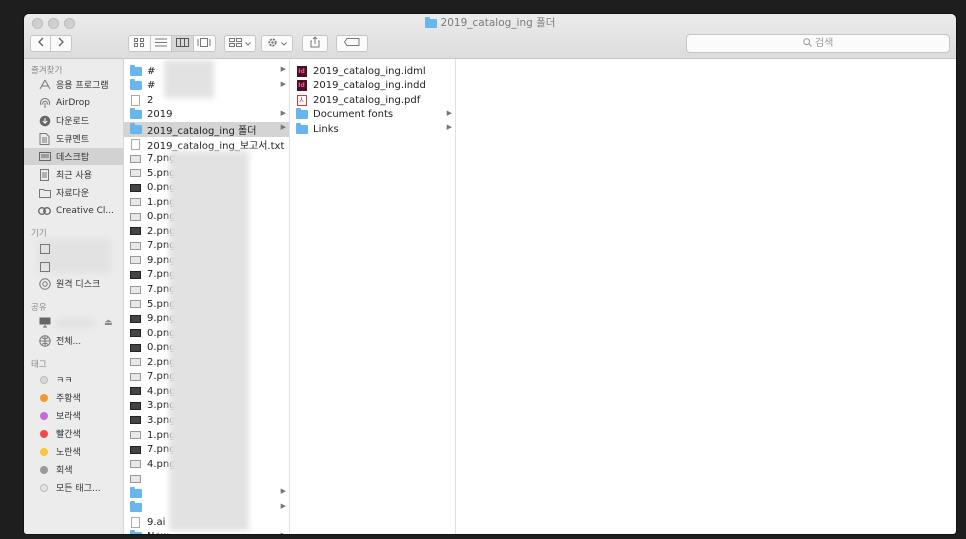  I want to click on file-row: Id 2019_catalog_ing.idml, so click(372, 71).